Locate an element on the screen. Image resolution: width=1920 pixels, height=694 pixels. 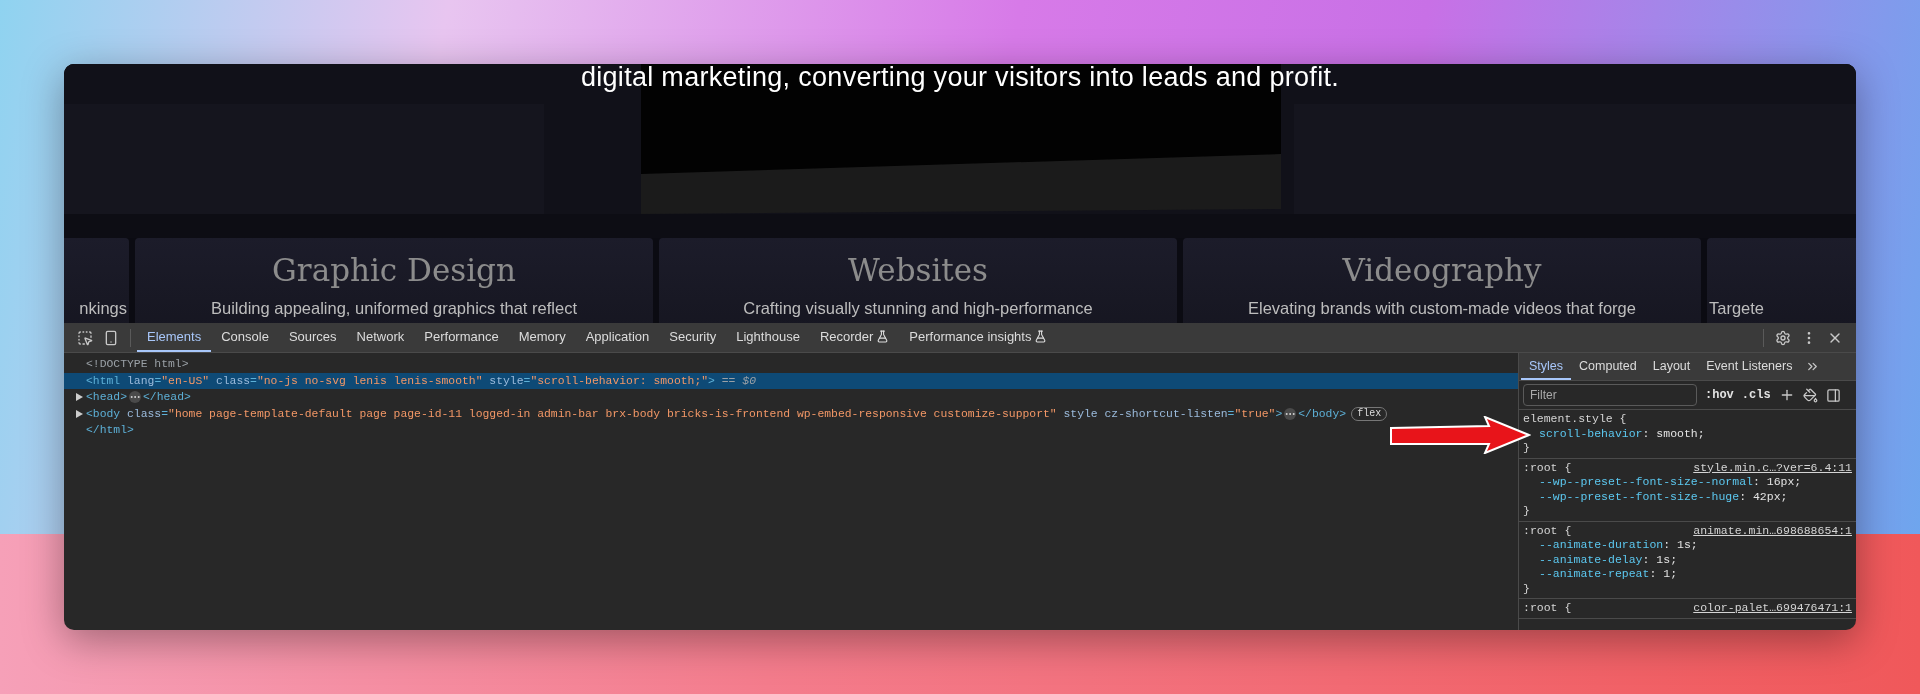
devtools-tab: Network is located at coordinates (380, 337).